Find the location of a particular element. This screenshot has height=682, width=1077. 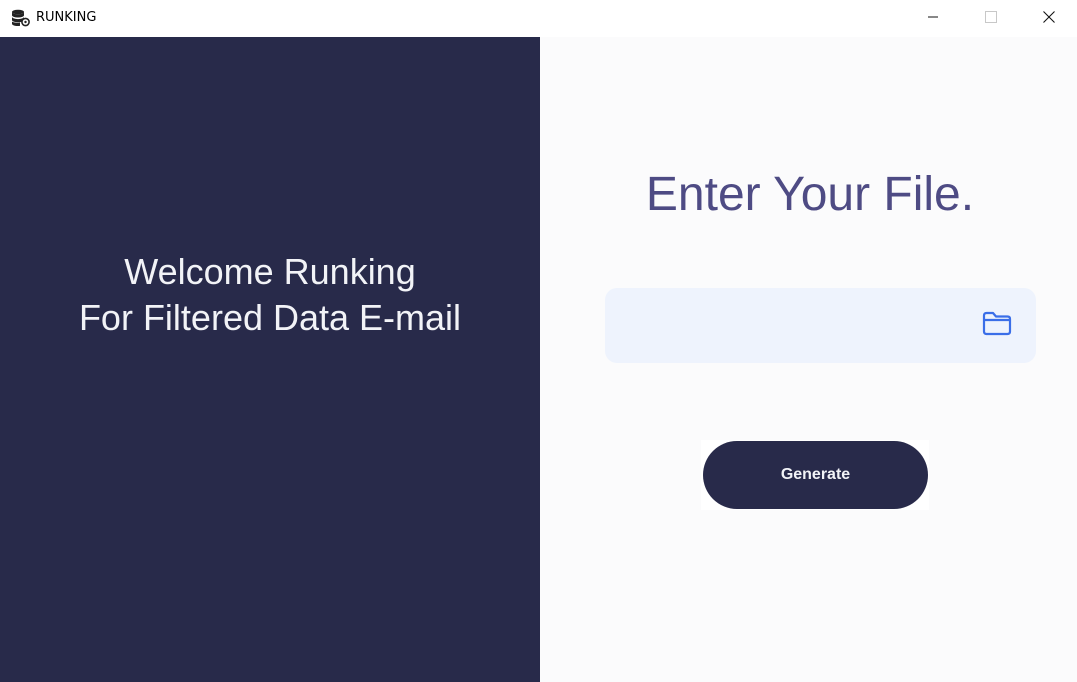

close-icon is located at coordinates (1049, 19).